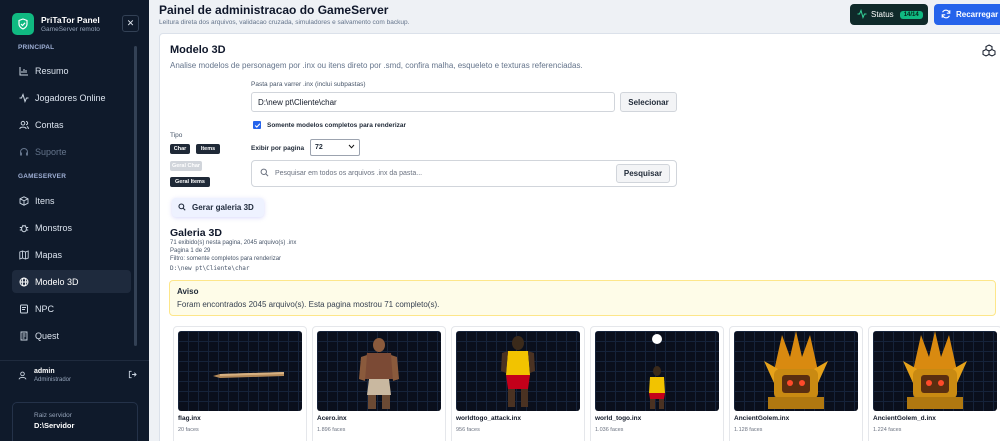 This screenshot has width=1000, height=441. I want to click on logout-icon, so click(132, 375).